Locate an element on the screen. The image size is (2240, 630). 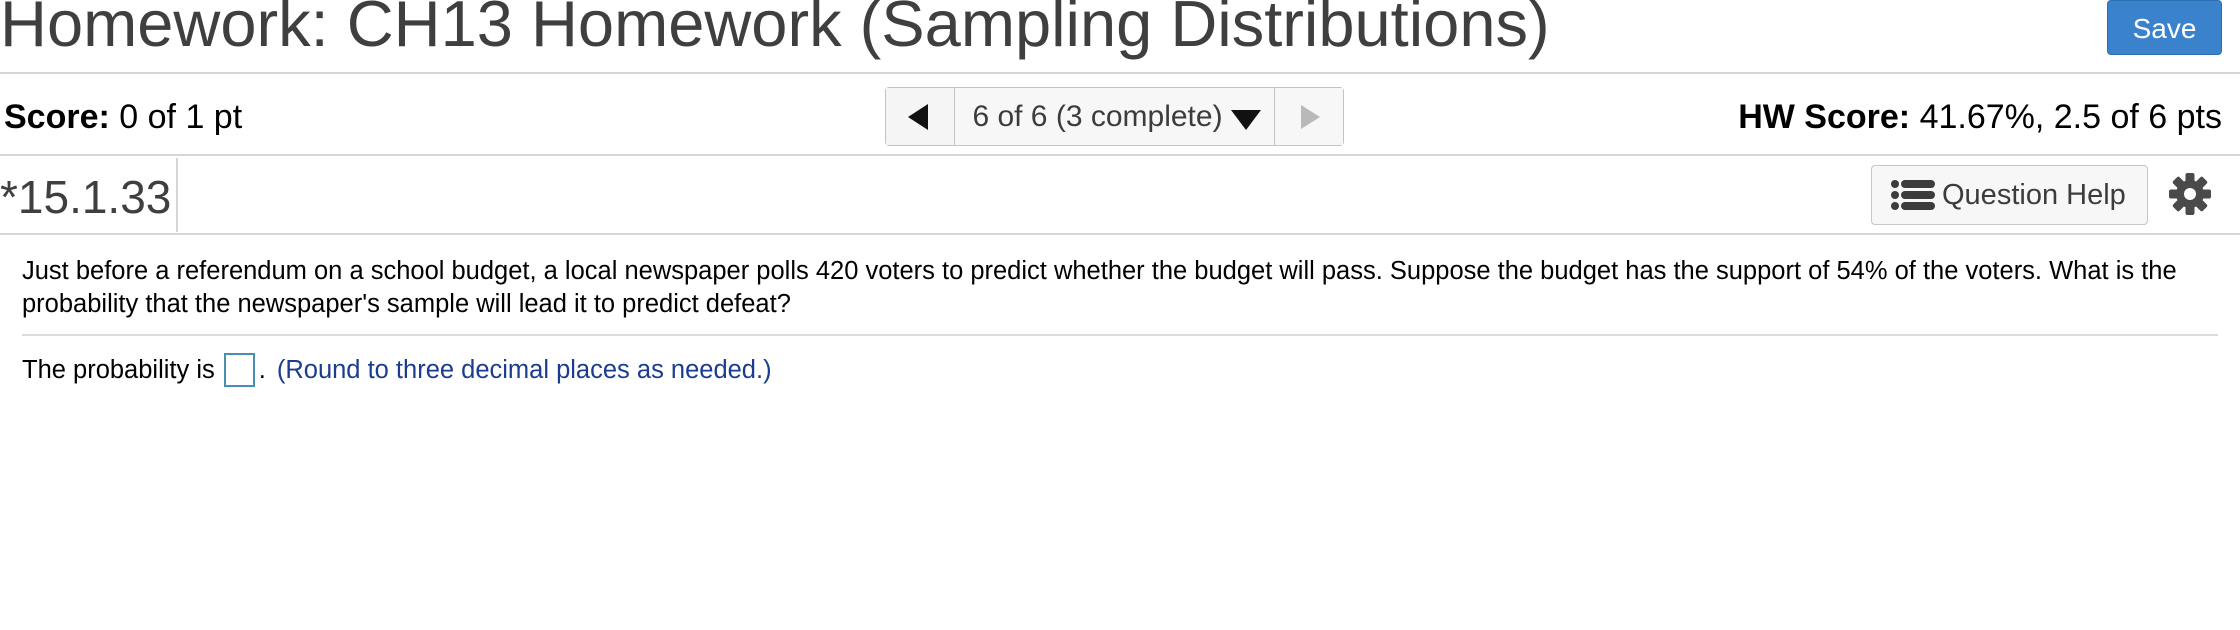
arrow-right-icon is located at coordinates (1310, 117).